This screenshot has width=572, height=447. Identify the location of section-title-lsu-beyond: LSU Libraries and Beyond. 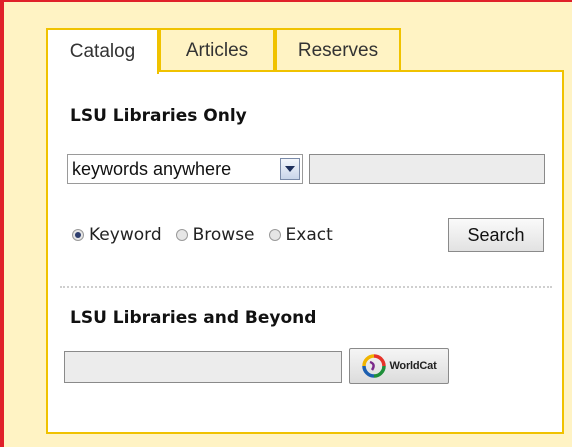
(193, 318).